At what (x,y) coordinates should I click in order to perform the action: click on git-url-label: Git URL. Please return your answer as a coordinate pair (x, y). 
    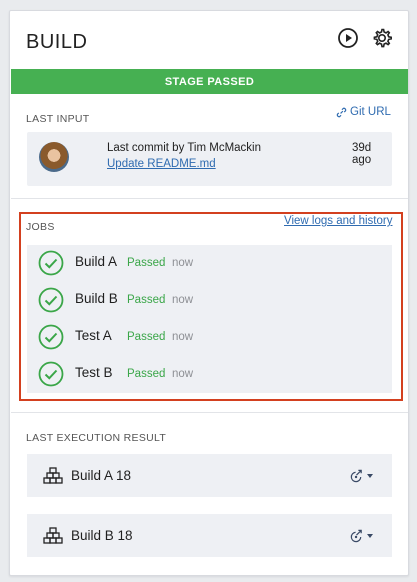
    Looking at the image, I should click on (370, 112).